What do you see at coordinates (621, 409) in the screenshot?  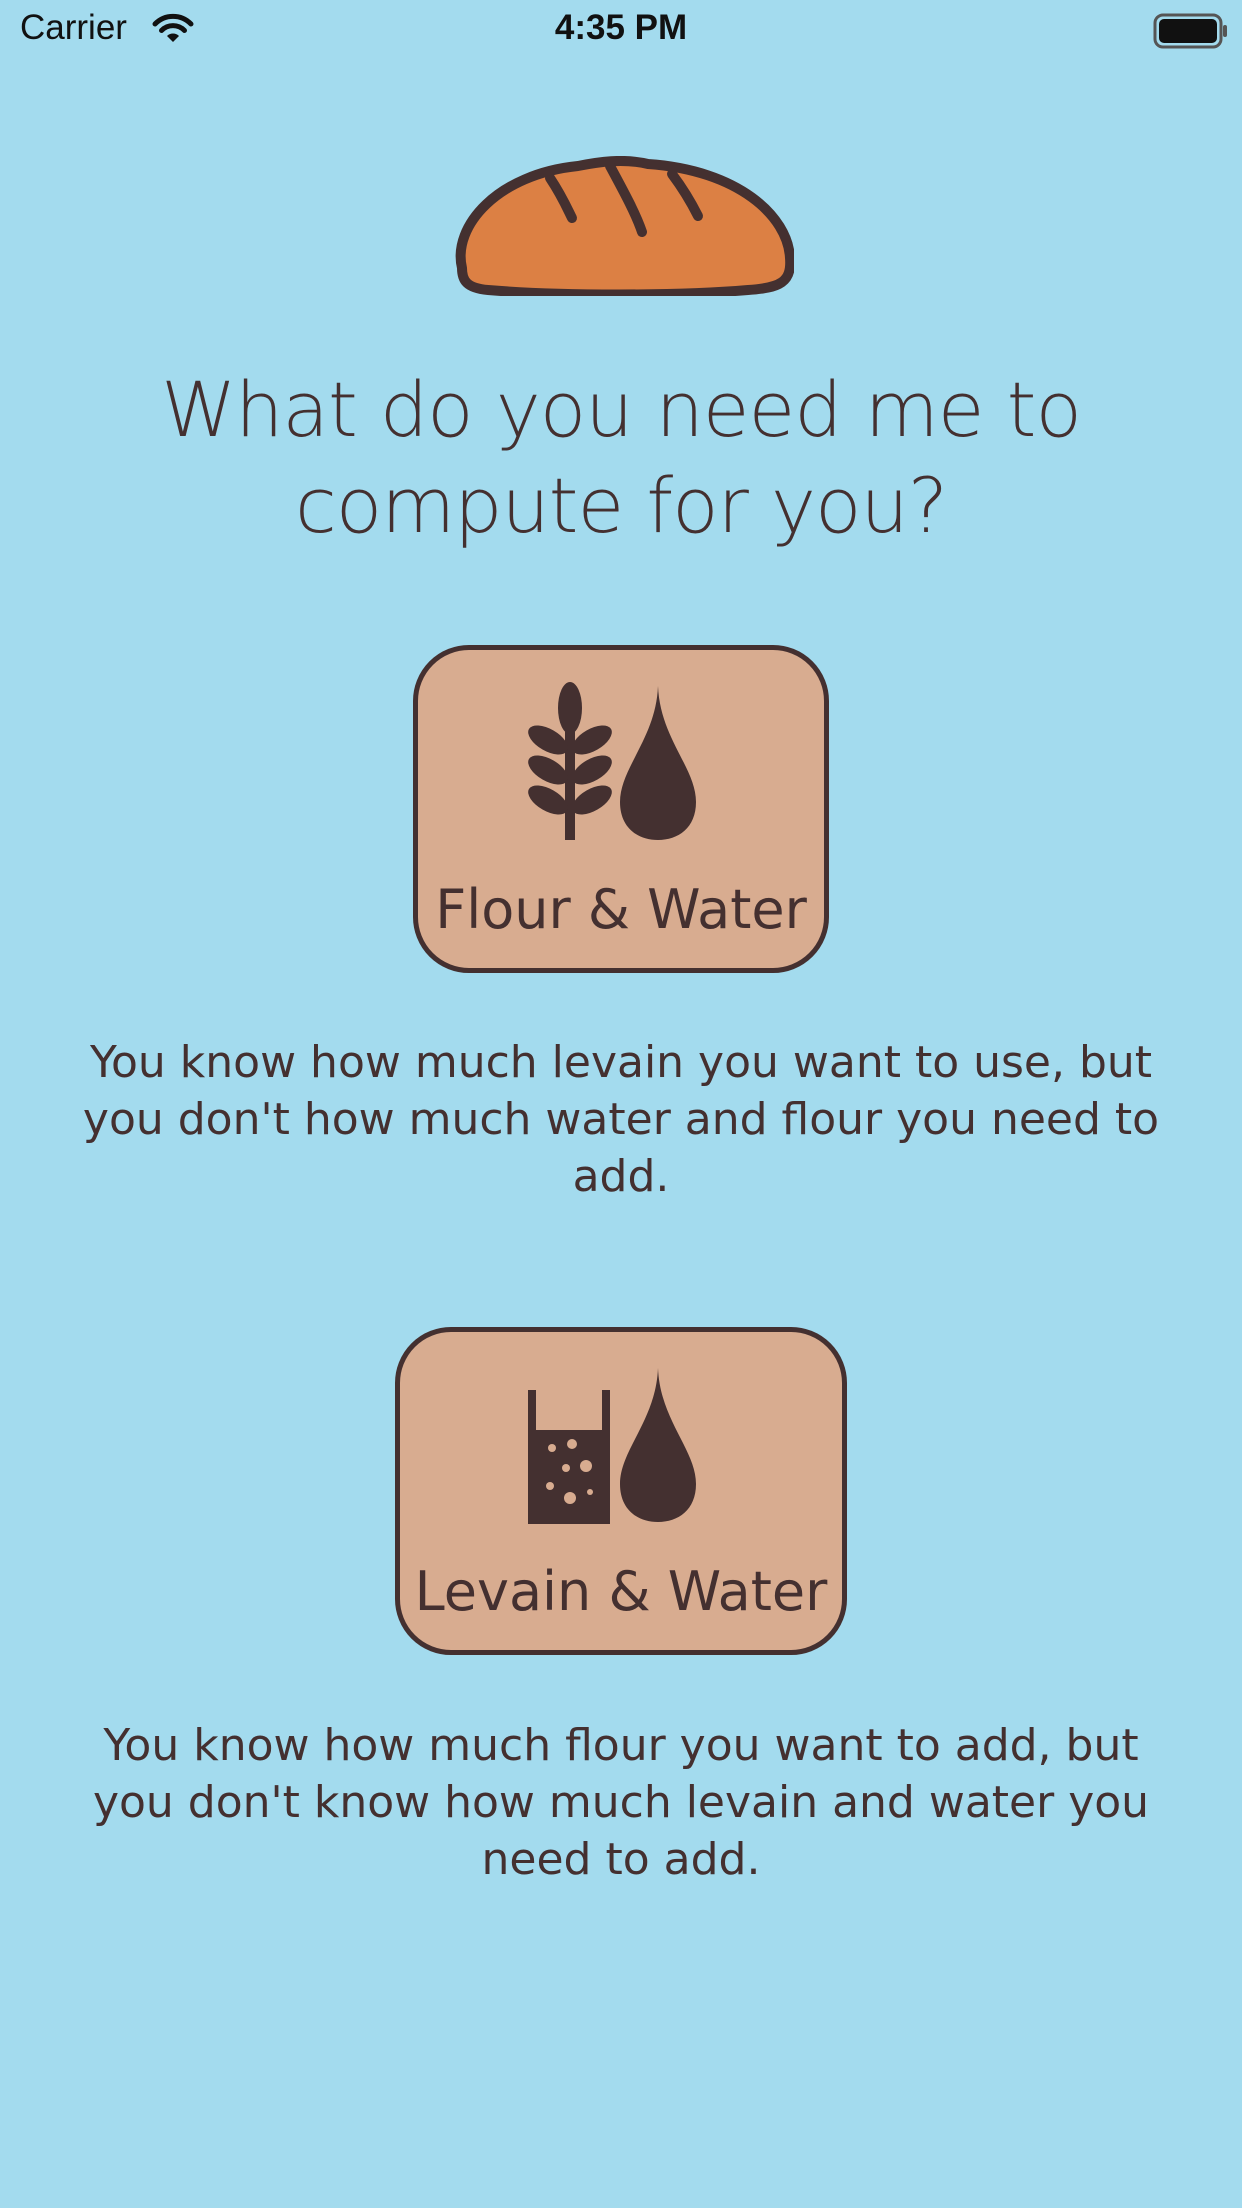 I see `page-title-line-1: What do you need me to` at bounding box center [621, 409].